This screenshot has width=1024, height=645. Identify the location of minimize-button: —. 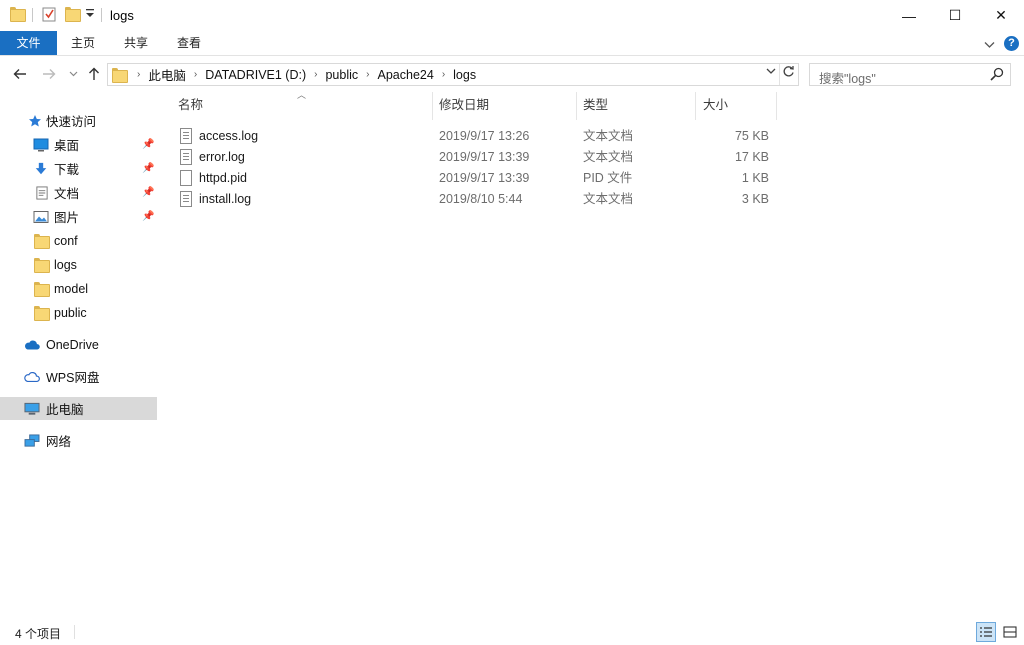
(909, 15).